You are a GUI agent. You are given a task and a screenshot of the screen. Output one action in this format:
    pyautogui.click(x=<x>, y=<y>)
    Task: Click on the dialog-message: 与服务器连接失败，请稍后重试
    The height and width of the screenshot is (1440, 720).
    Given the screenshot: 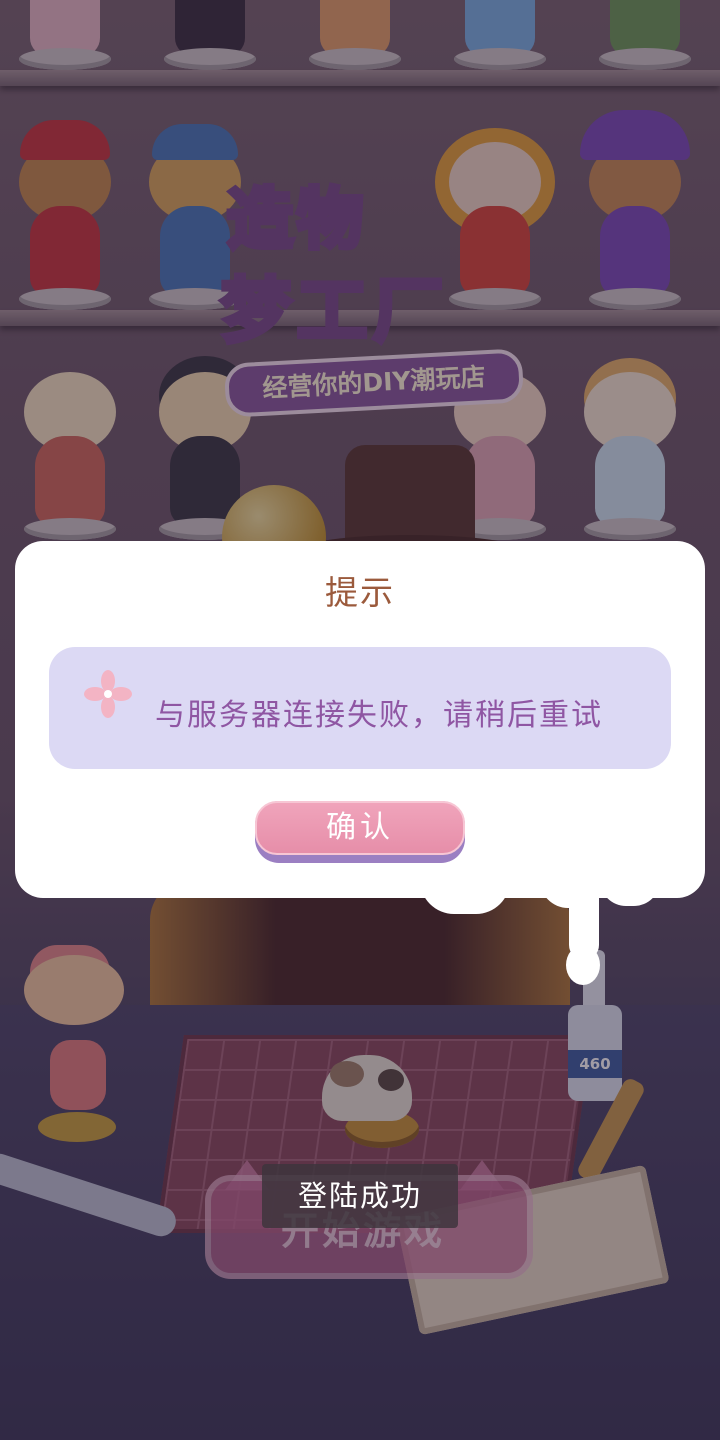 What is the action you would take?
    pyautogui.click(x=379, y=715)
    